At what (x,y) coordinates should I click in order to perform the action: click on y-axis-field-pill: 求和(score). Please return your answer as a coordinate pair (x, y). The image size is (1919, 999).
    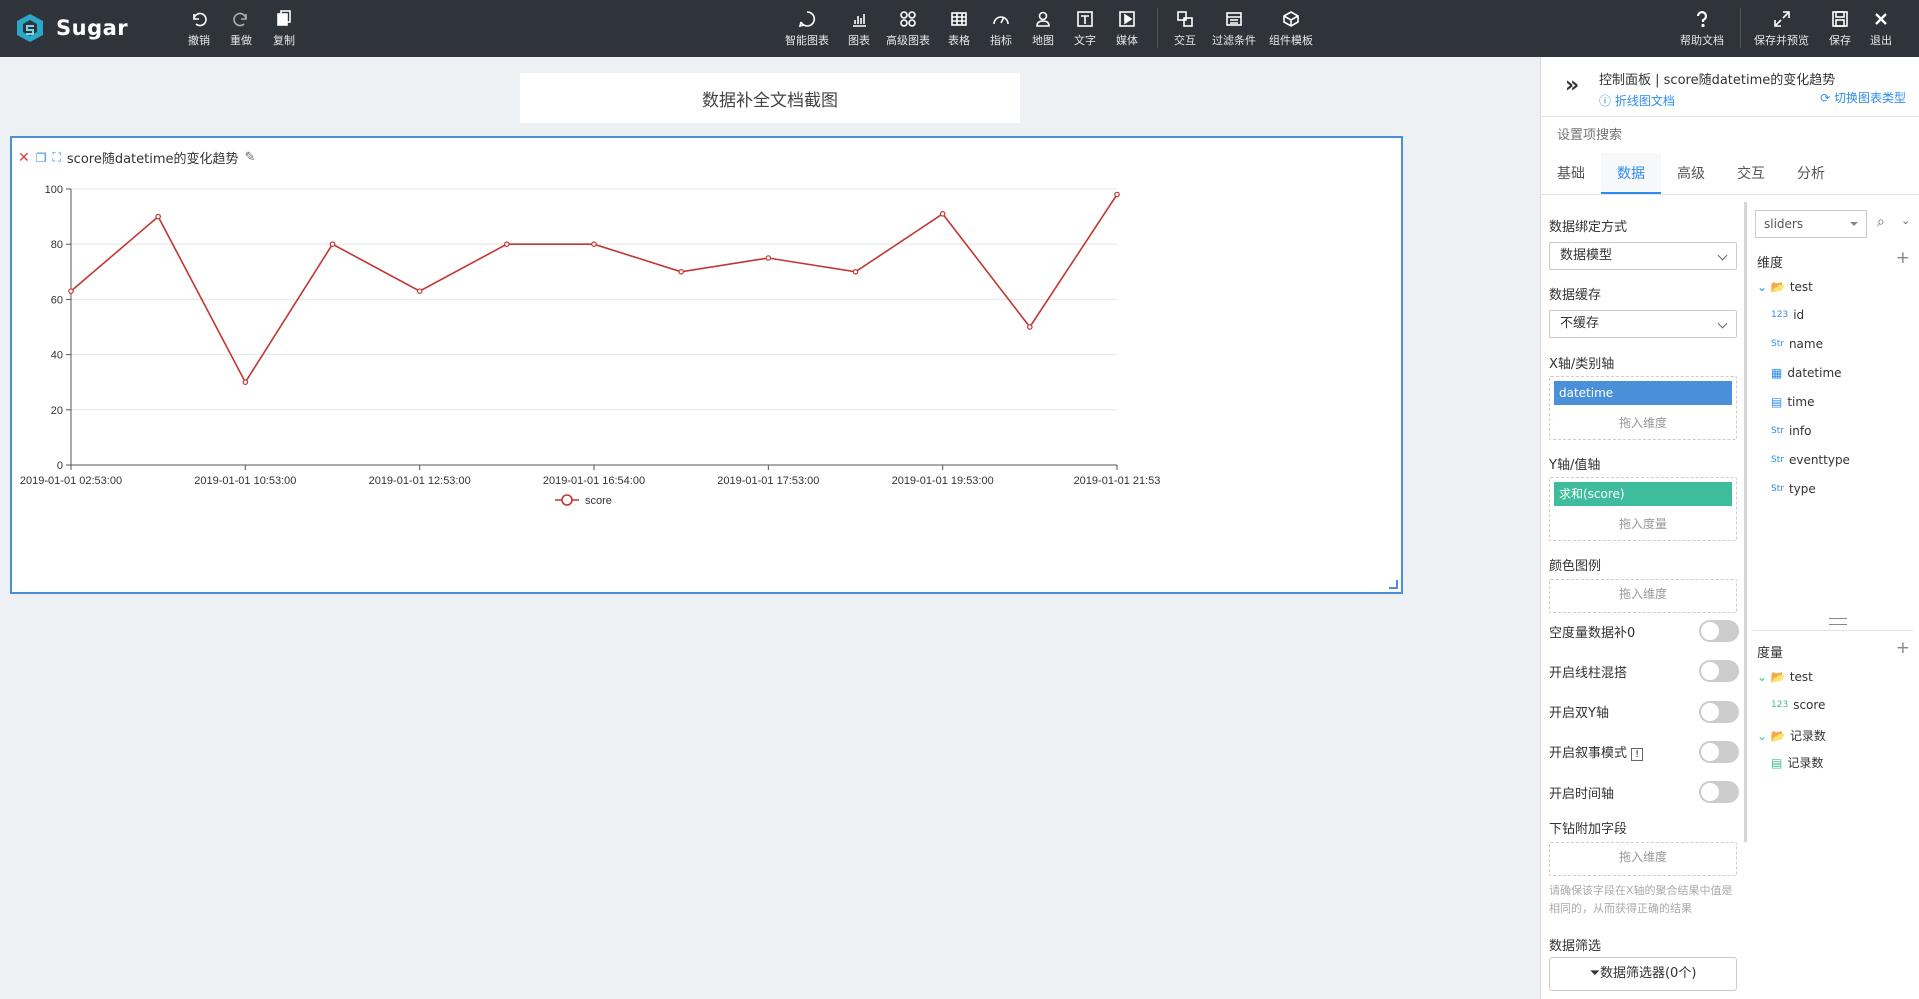
    Looking at the image, I should click on (1643, 494).